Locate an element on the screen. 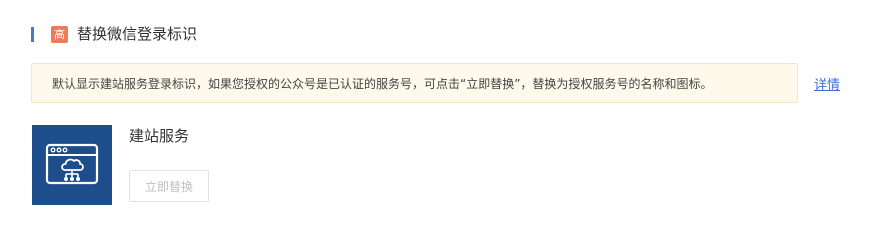 The width and height of the screenshot is (881, 240). replace-now-button: 立即替换 is located at coordinates (169, 186).